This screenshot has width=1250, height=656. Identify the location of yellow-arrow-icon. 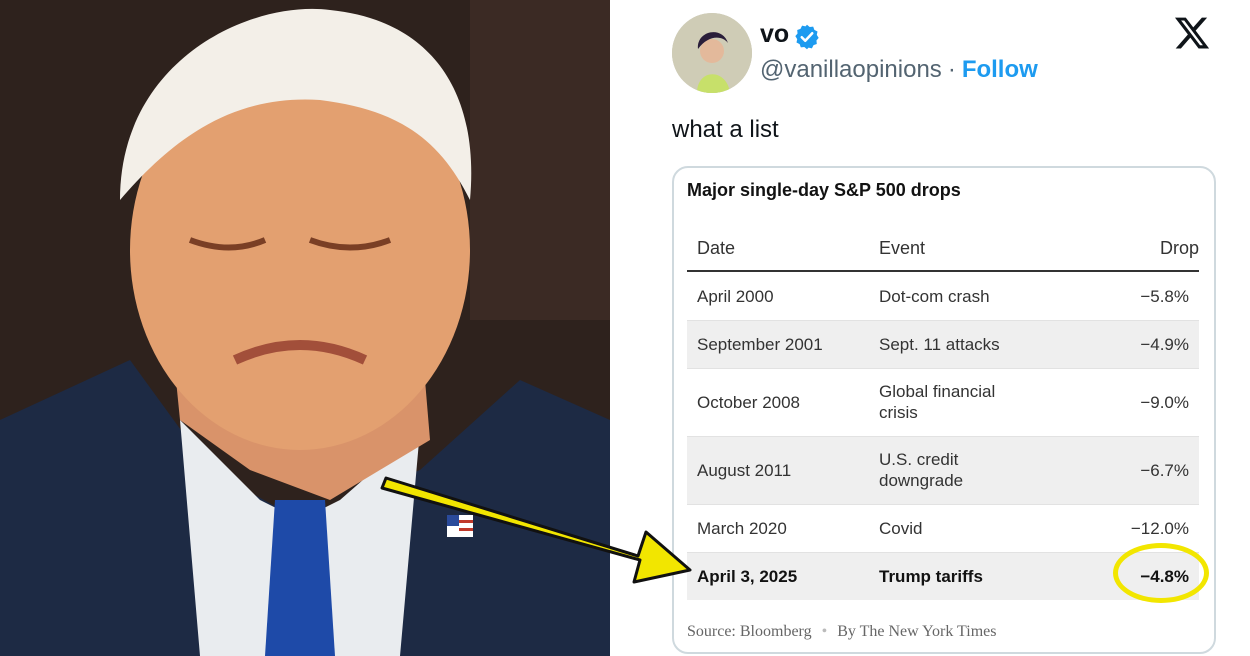
(536, 530).